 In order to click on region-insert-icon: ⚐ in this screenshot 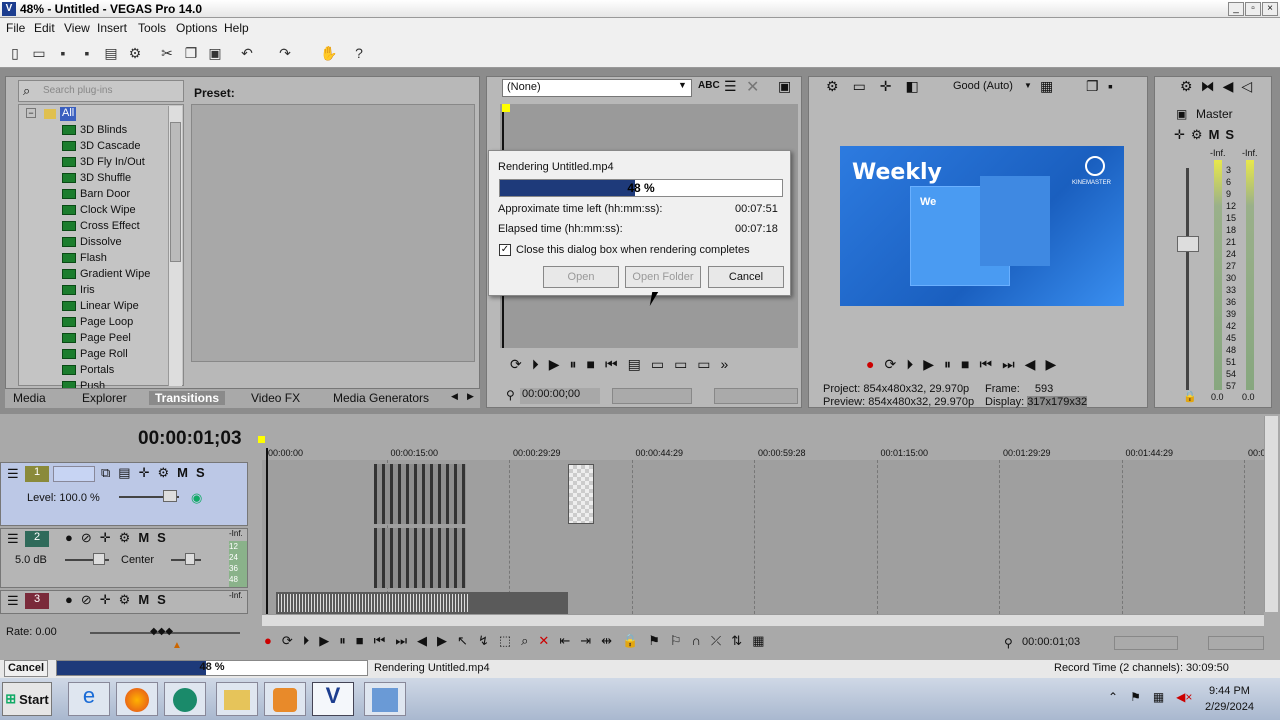, I will do `click(676, 641)`.